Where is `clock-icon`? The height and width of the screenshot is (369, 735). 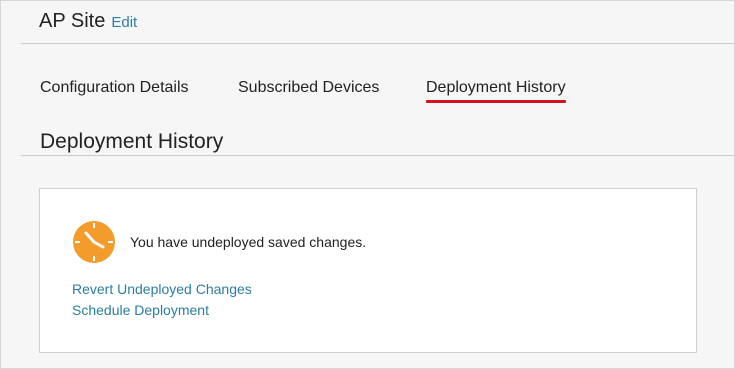
clock-icon is located at coordinates (94, 242).